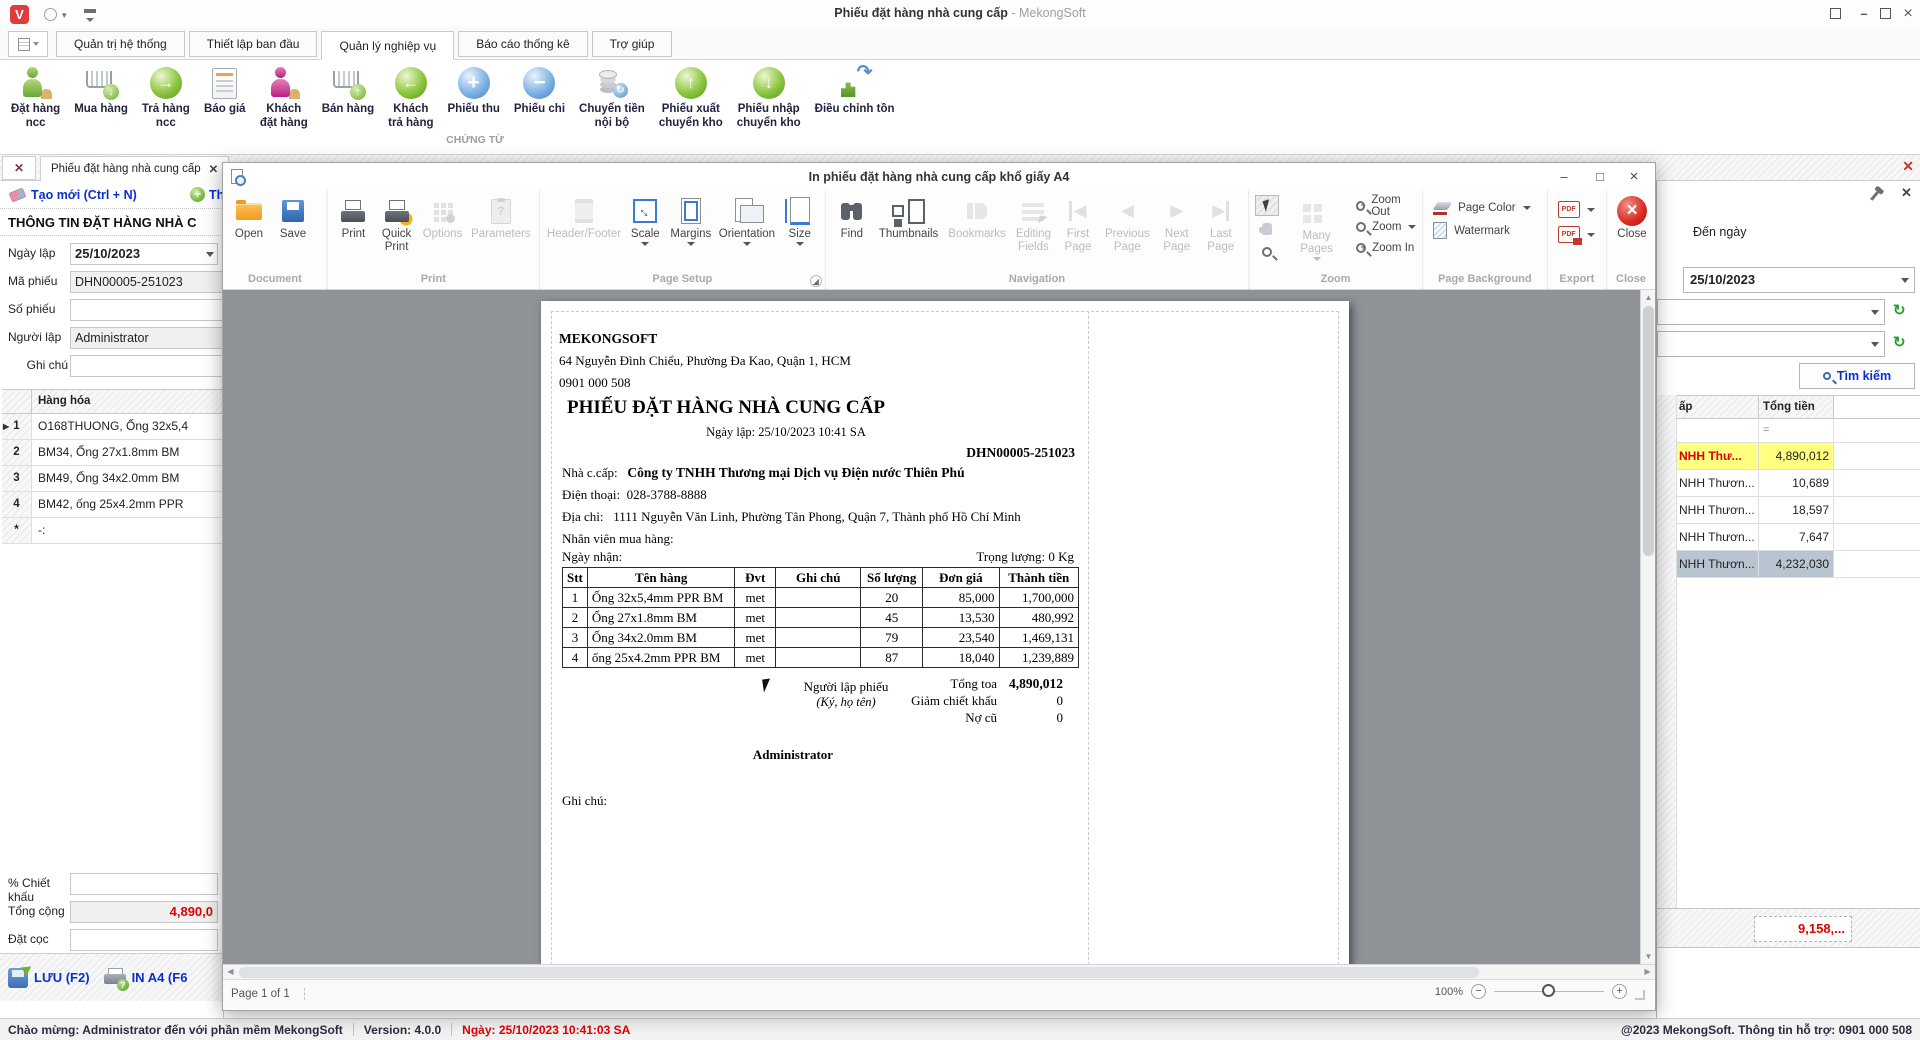  Describe the element at coordinates (855, 90) in the screenshot. I see `ribbon-button: Điều chỉnh tồn` at that location.